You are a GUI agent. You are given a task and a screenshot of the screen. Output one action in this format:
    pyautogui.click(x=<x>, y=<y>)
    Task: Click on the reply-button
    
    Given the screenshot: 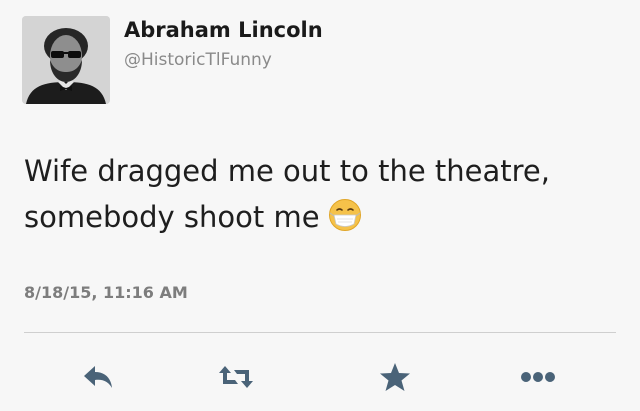 What is the action you would take?
    pyautogui.click(x=98, y=377)
    